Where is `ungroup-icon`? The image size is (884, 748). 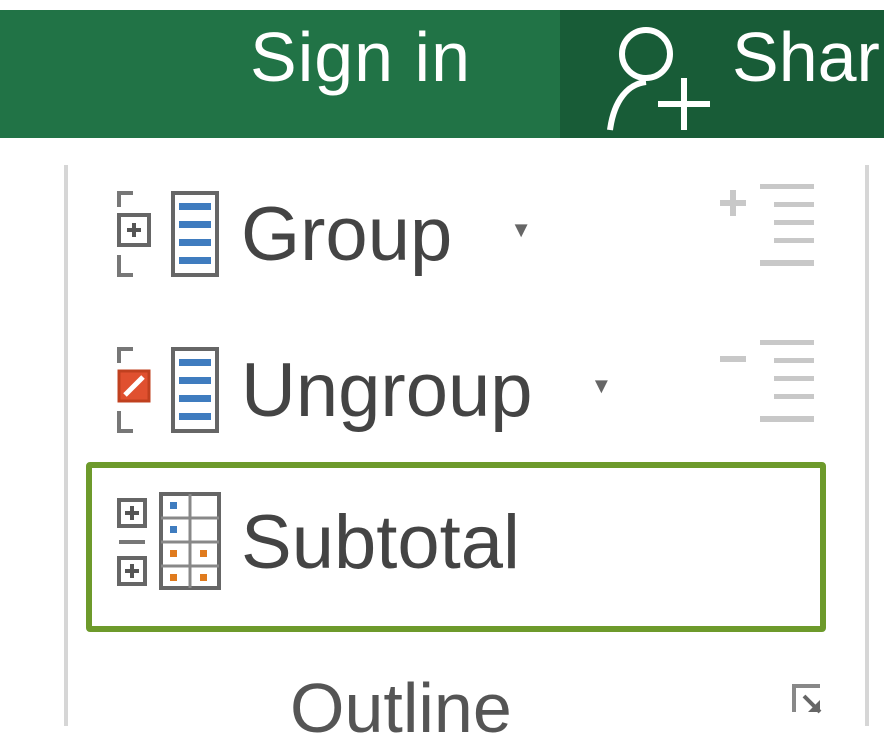
ungroup-icon is located at coordinates (168, 390).